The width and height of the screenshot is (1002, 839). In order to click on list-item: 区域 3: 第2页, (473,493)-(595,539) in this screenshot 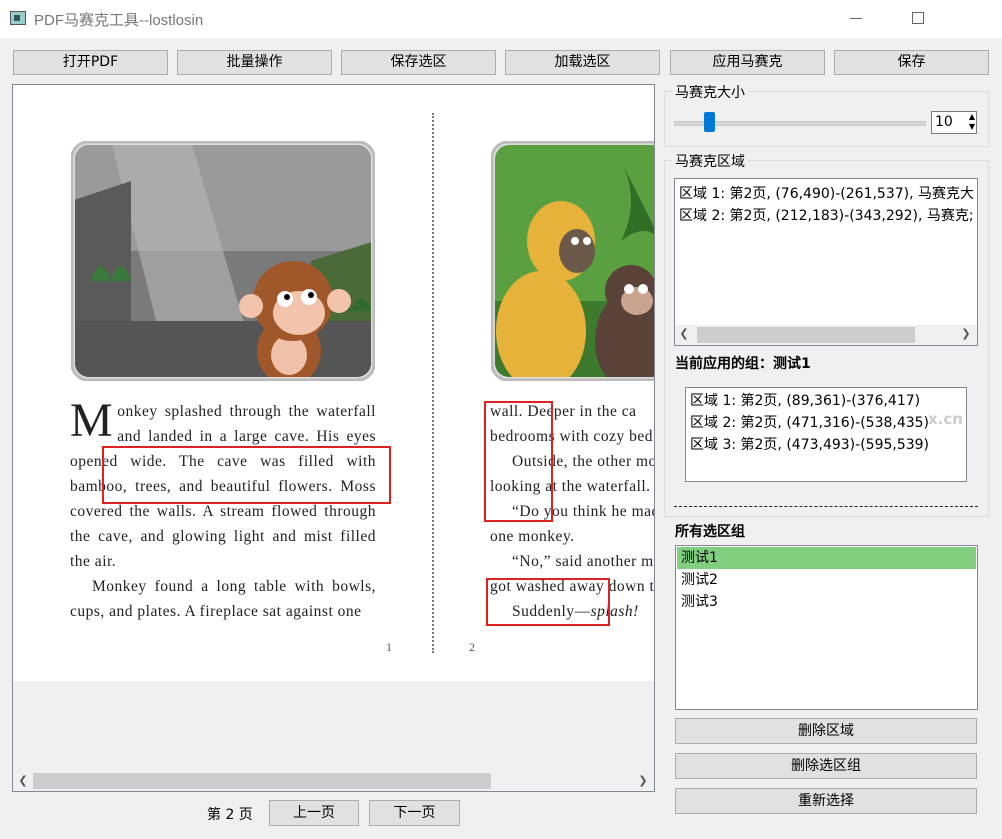, I will do `click(810, 445)`.